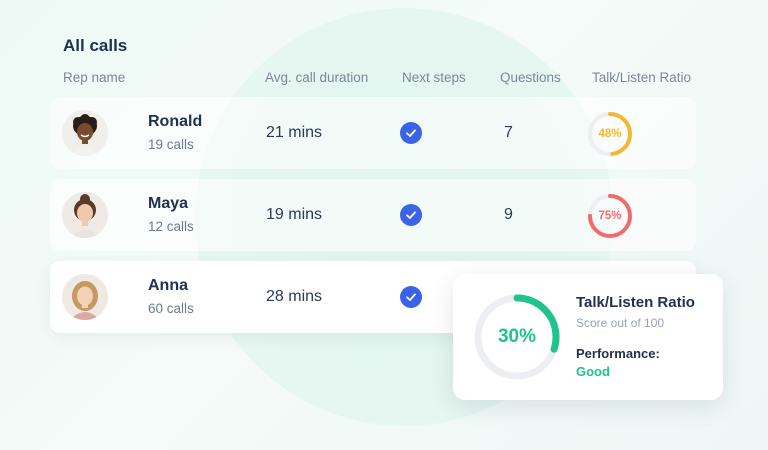 The image size is (768, 450). What do you see at coordinates (517, 336) in the screenshot?
I see `score-value: 30%` at bounding box center [517, 336].